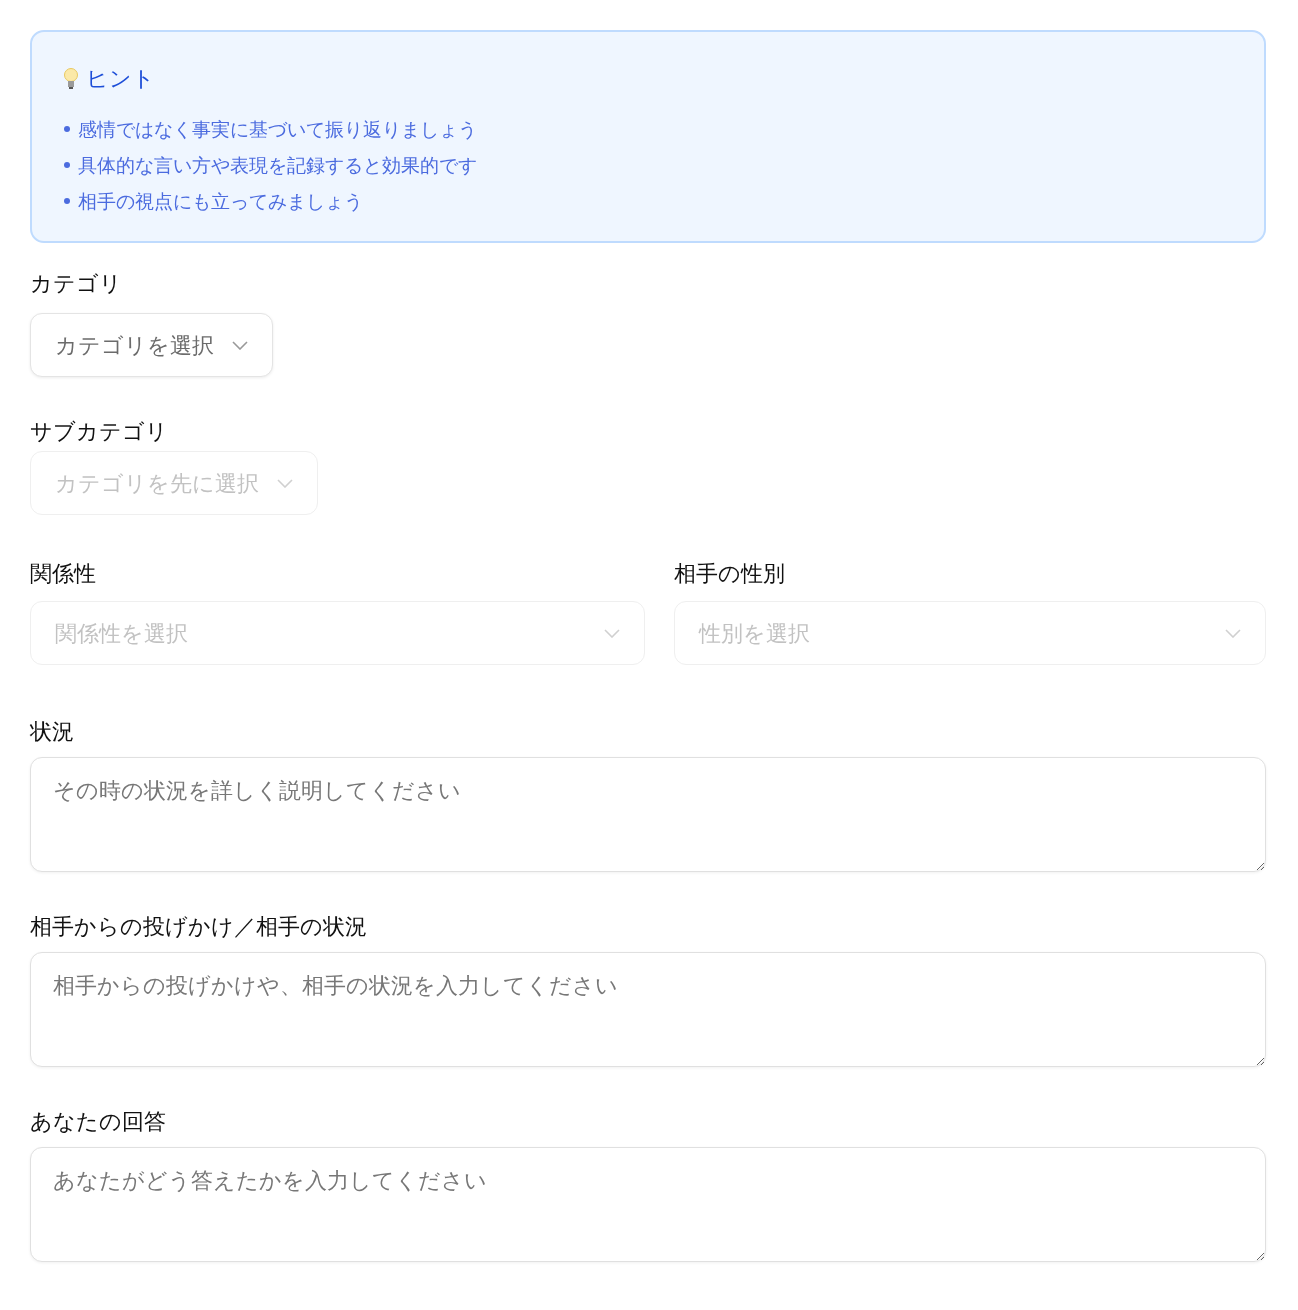  I want to click on text-area: 相手からの投げかけや、相手の状況を入力してください, so click(648, 1009).